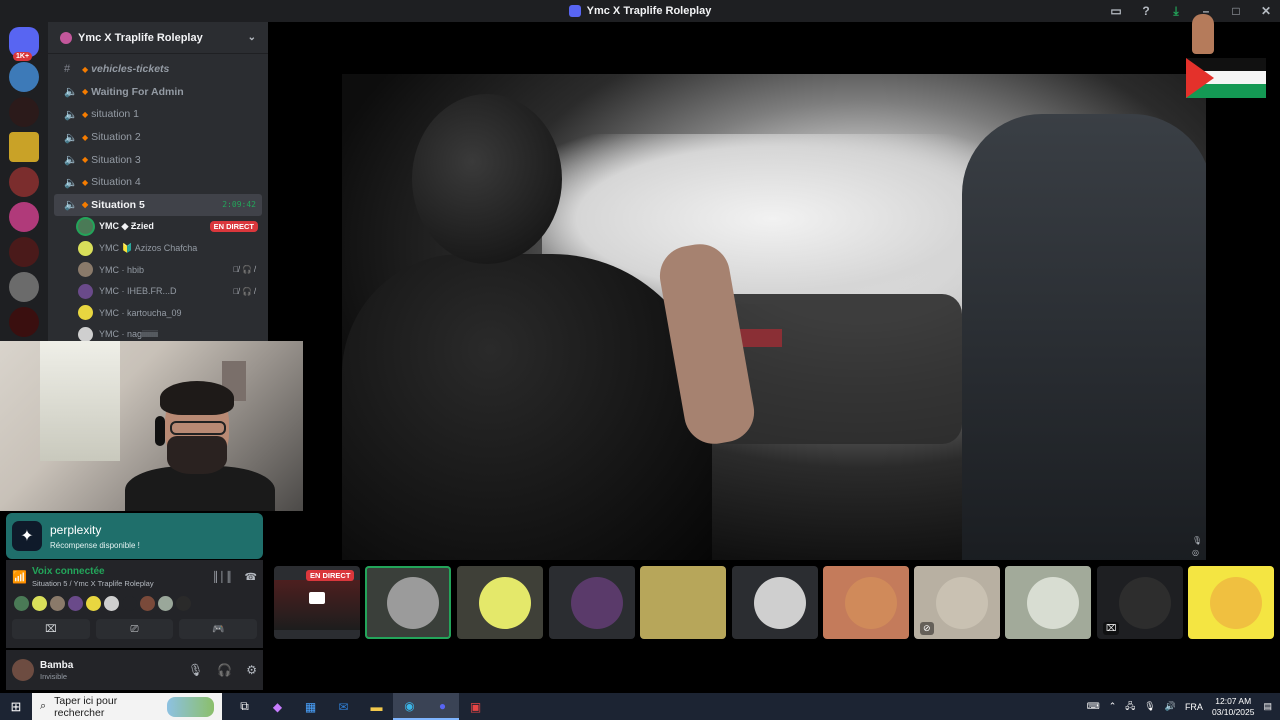  I want to click on participant-tiles: EN DIRECT ⊘ ⌧, so click(777, 603).